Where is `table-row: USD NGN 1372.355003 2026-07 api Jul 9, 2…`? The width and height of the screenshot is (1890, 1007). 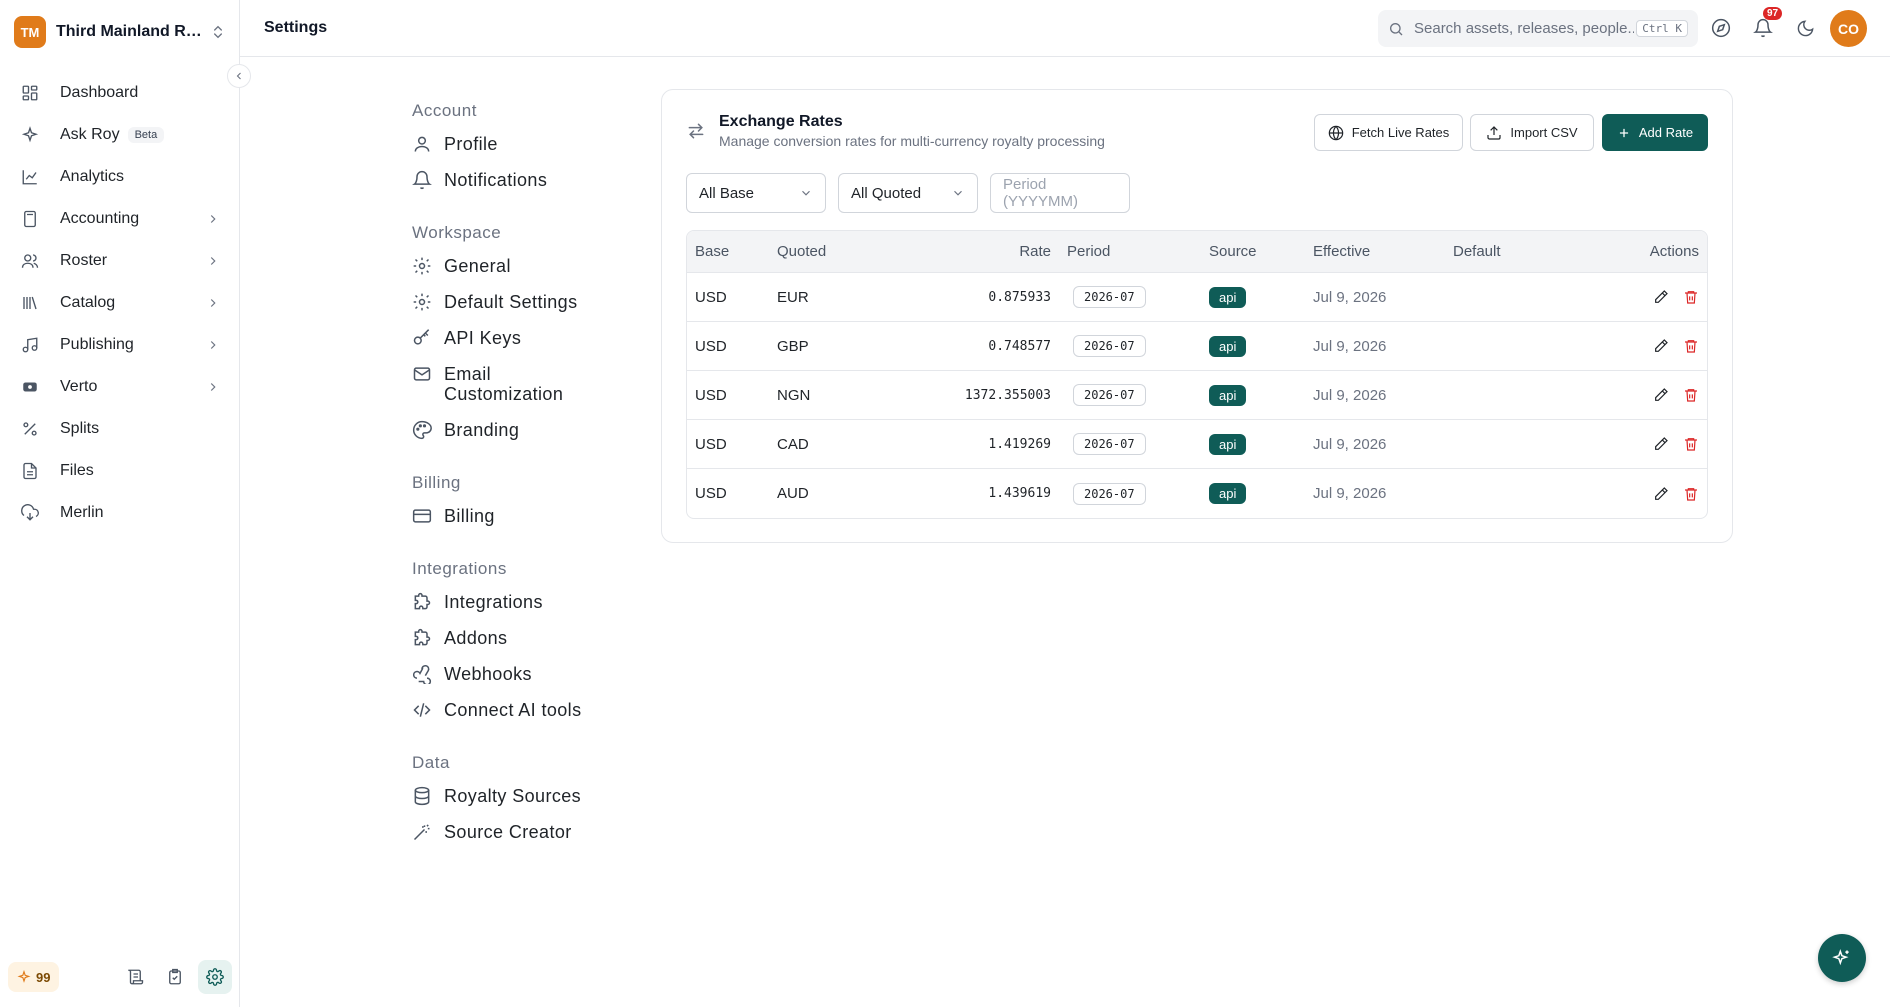 table-row: USD NGN 1372.355003 2026-07 api Jul 9, 2… is located at coordinates (1197, 395).